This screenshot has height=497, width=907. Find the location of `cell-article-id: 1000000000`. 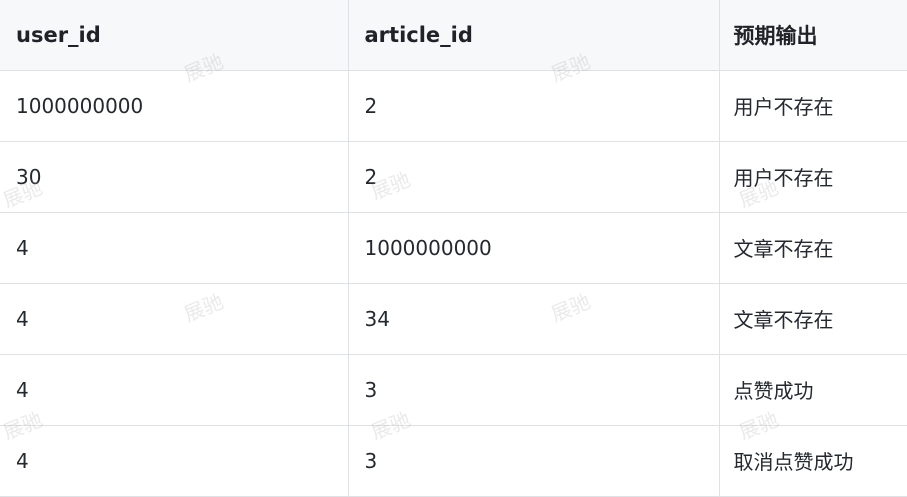

cell-article-id: 1000000000 is located at coordinates (534, 248).